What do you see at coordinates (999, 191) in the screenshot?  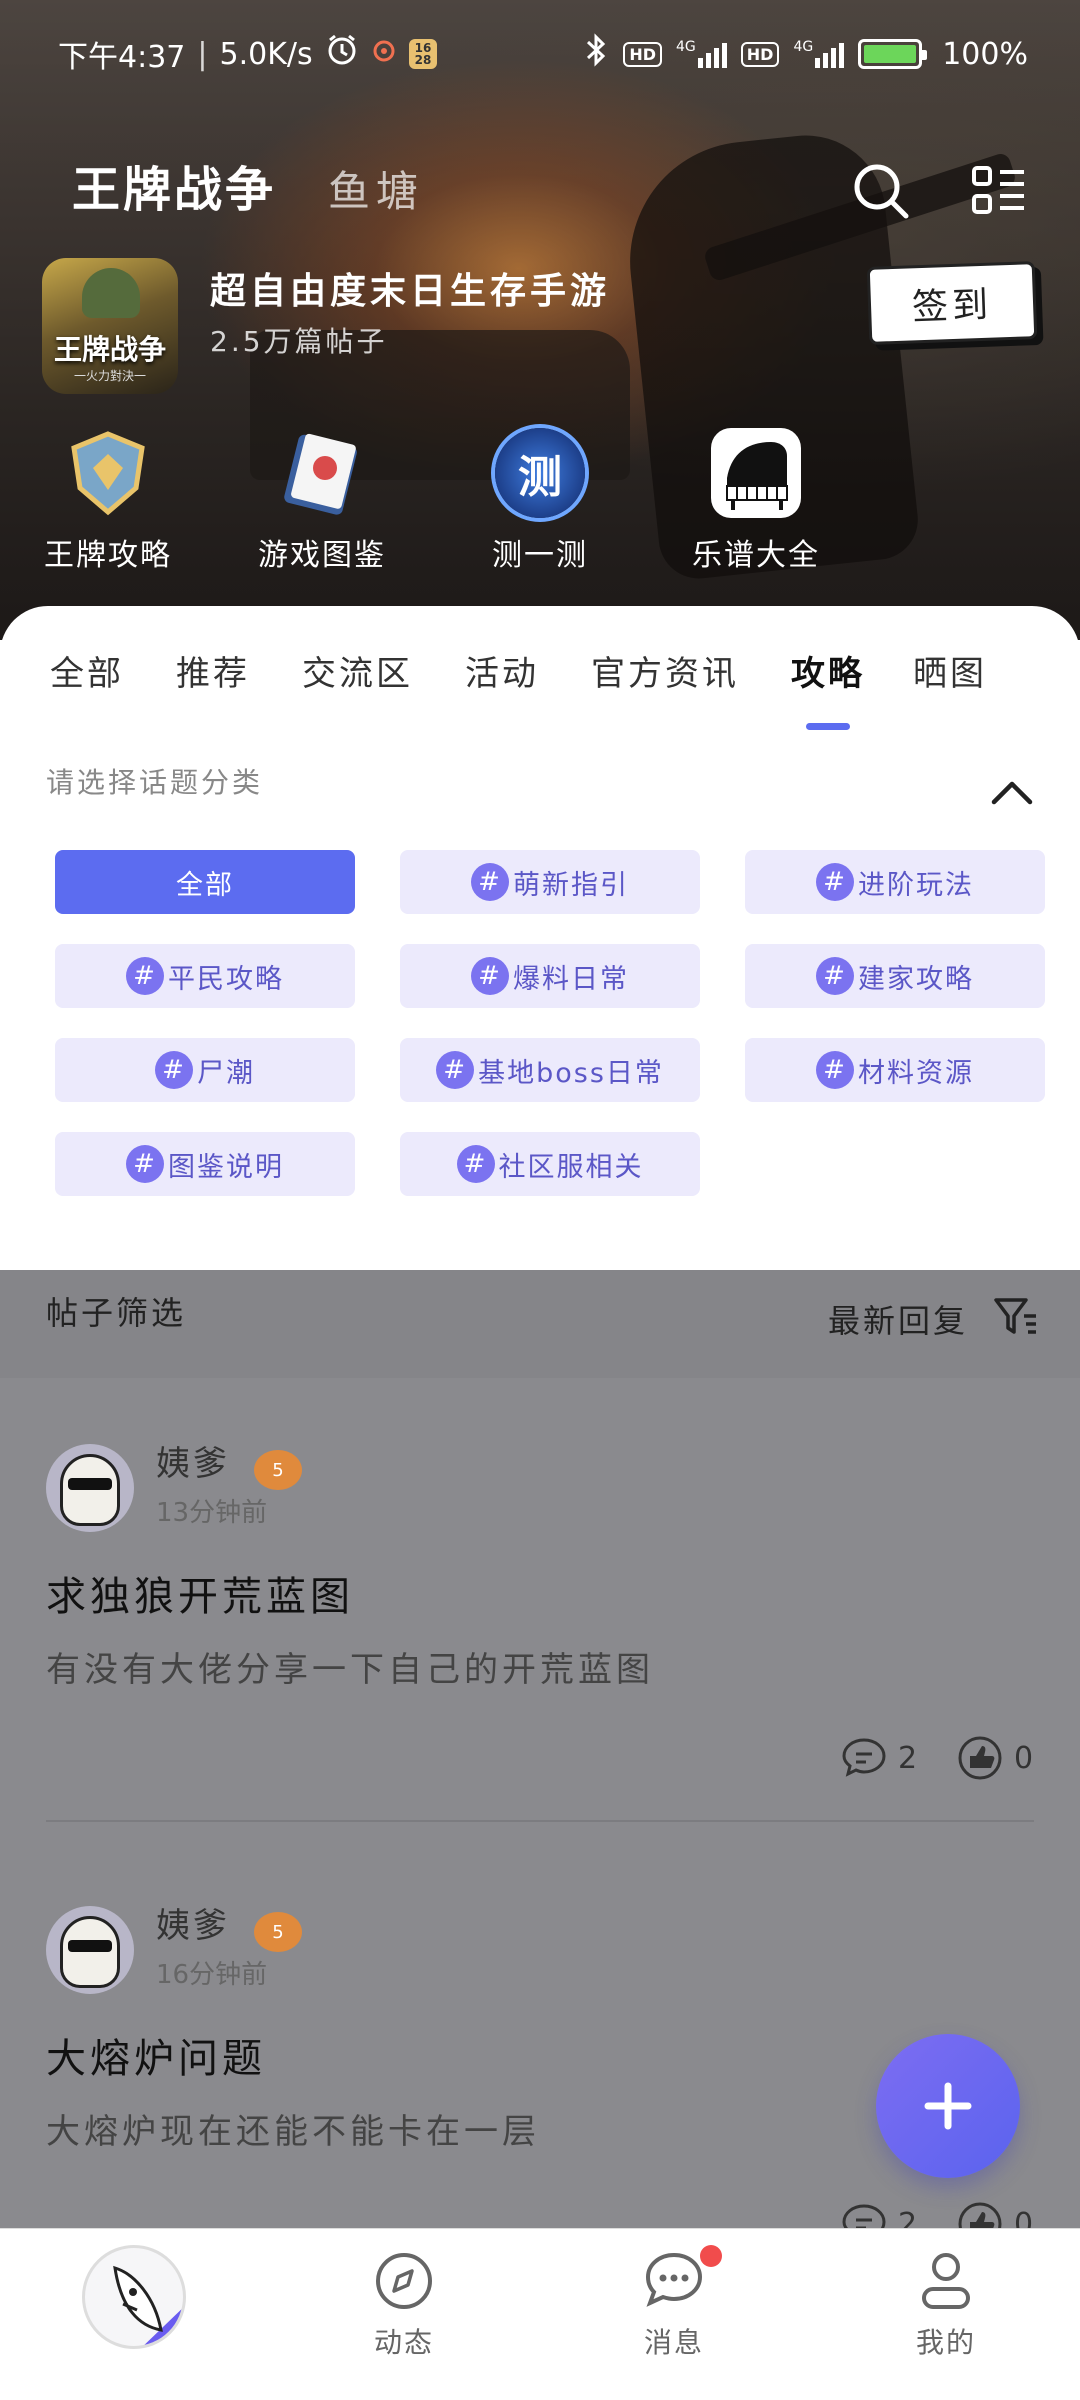 I see `list-menu-icon` at bounding box center [999, 191].